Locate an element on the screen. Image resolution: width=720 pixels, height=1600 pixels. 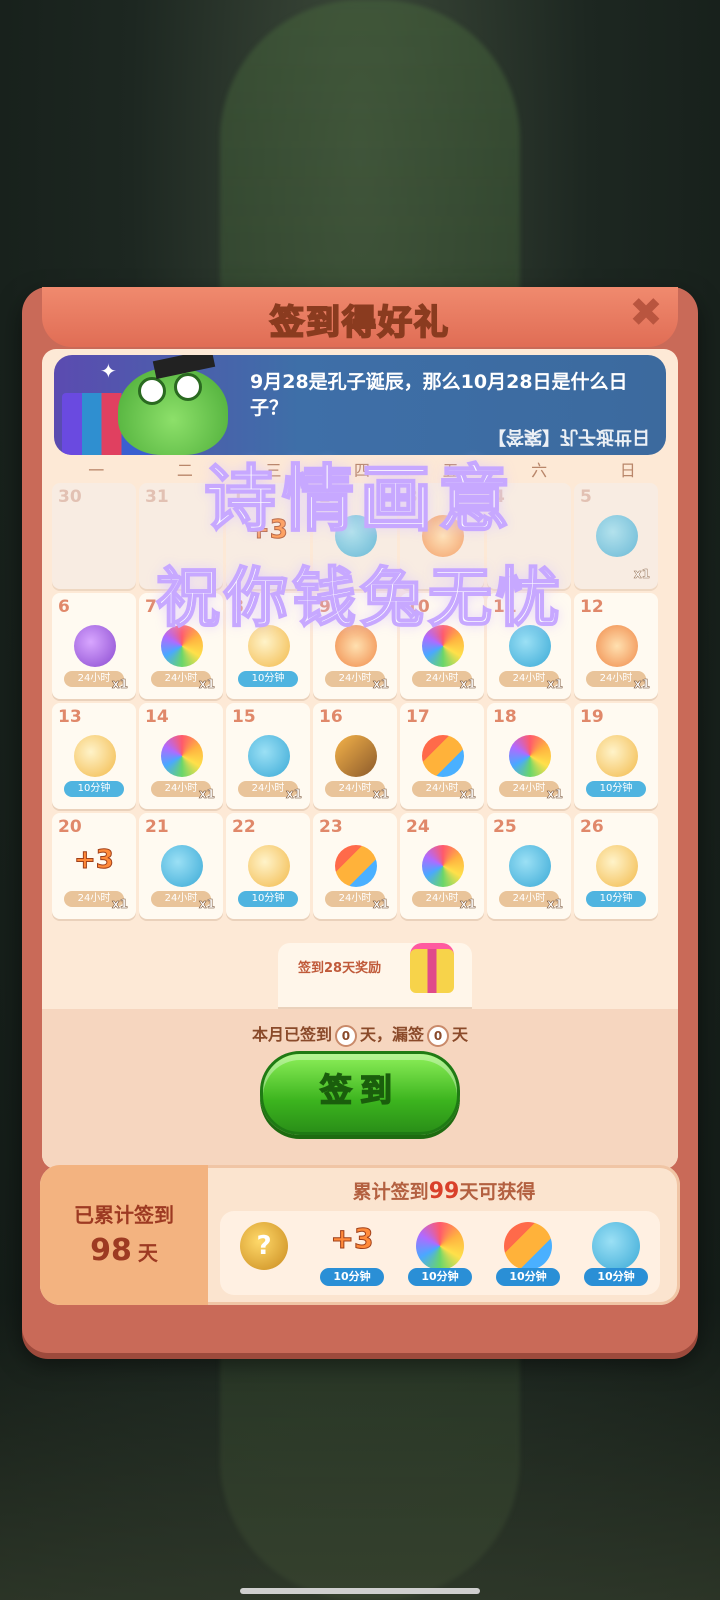
calendar-day-cell: 22 10分钟 is located at coordinates (268, 866).